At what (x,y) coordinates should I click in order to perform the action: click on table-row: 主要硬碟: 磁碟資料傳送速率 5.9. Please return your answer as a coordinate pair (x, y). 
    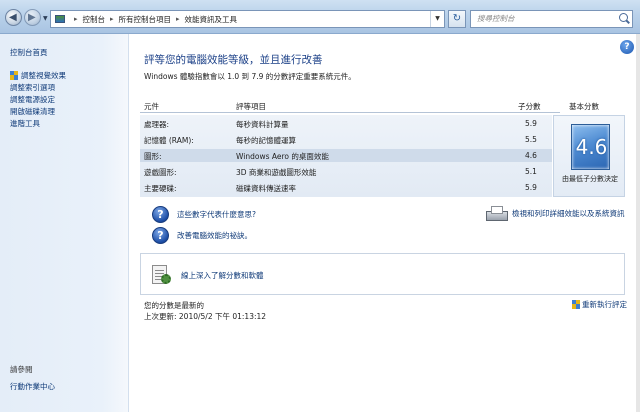
    Looking at the image, I should click on (346, 187).